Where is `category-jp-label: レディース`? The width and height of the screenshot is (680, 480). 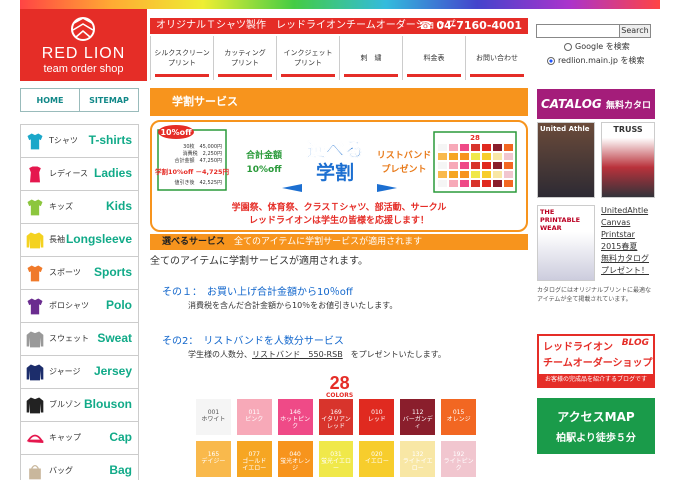
category-jp-label: レディース is located at coordinates (69, 173).